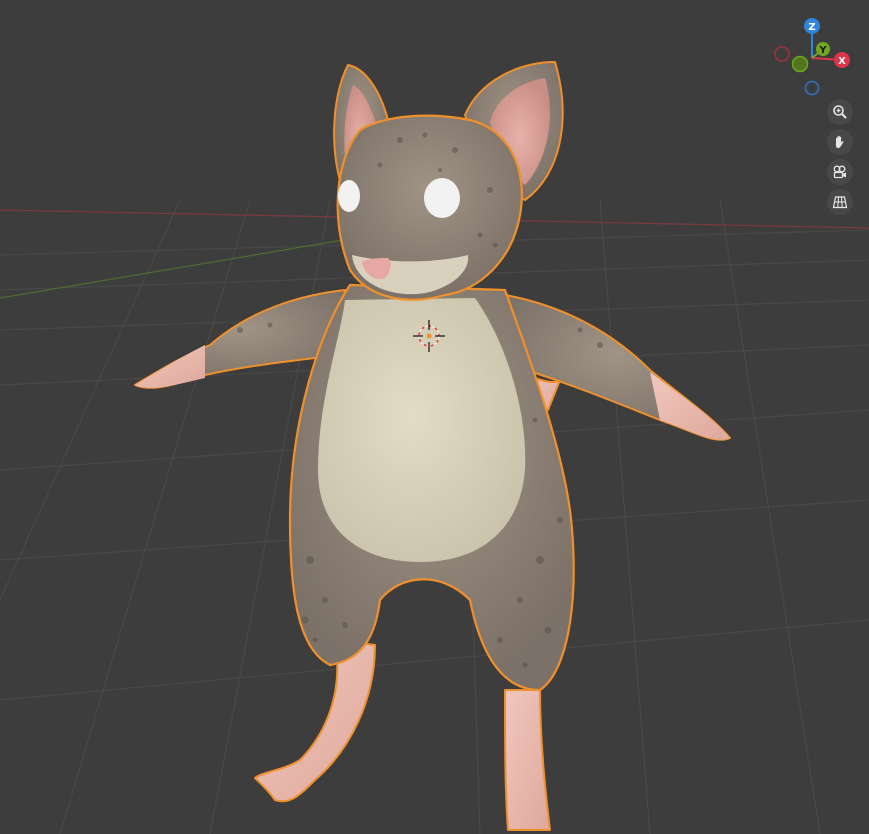  I want to click on zoom-button, so click(840, 112).